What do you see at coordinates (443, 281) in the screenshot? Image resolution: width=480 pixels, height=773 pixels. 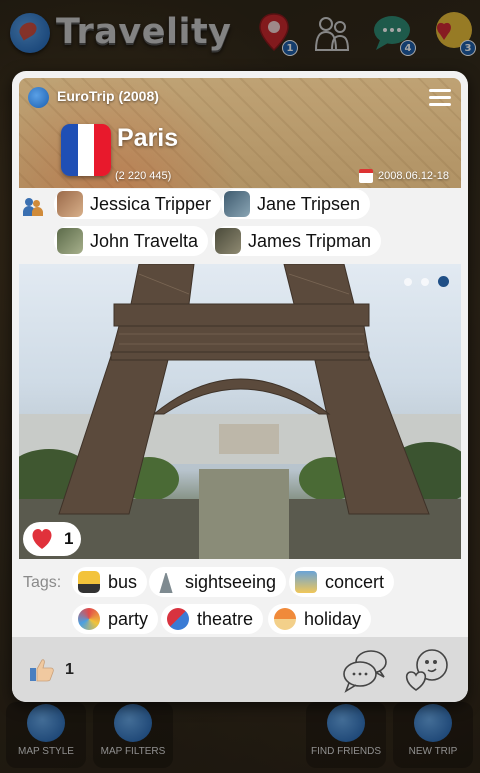 I see `pager-dot-active` at bounding box center [443, 281].